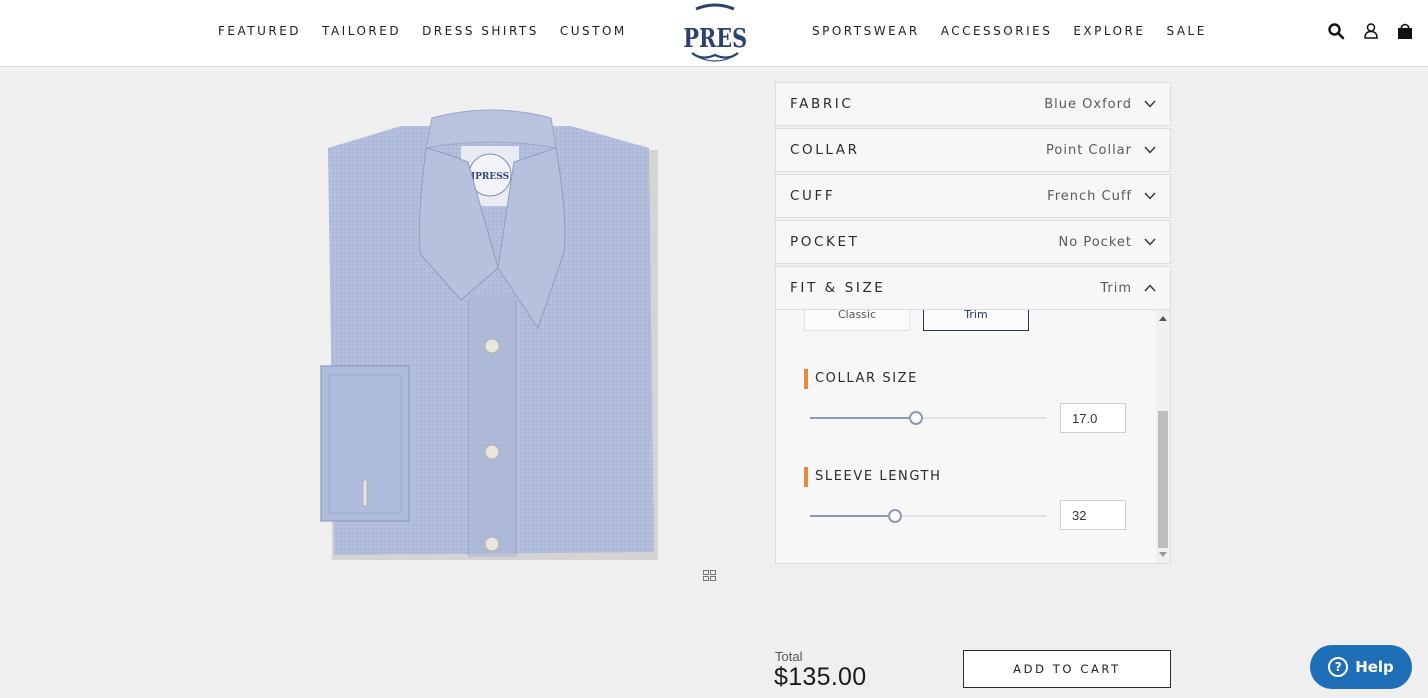  Describe the element at coordinates (480, 31) in the screenshot. I see `nav-dress-shirts: DRESS SHIRTS` at that location.